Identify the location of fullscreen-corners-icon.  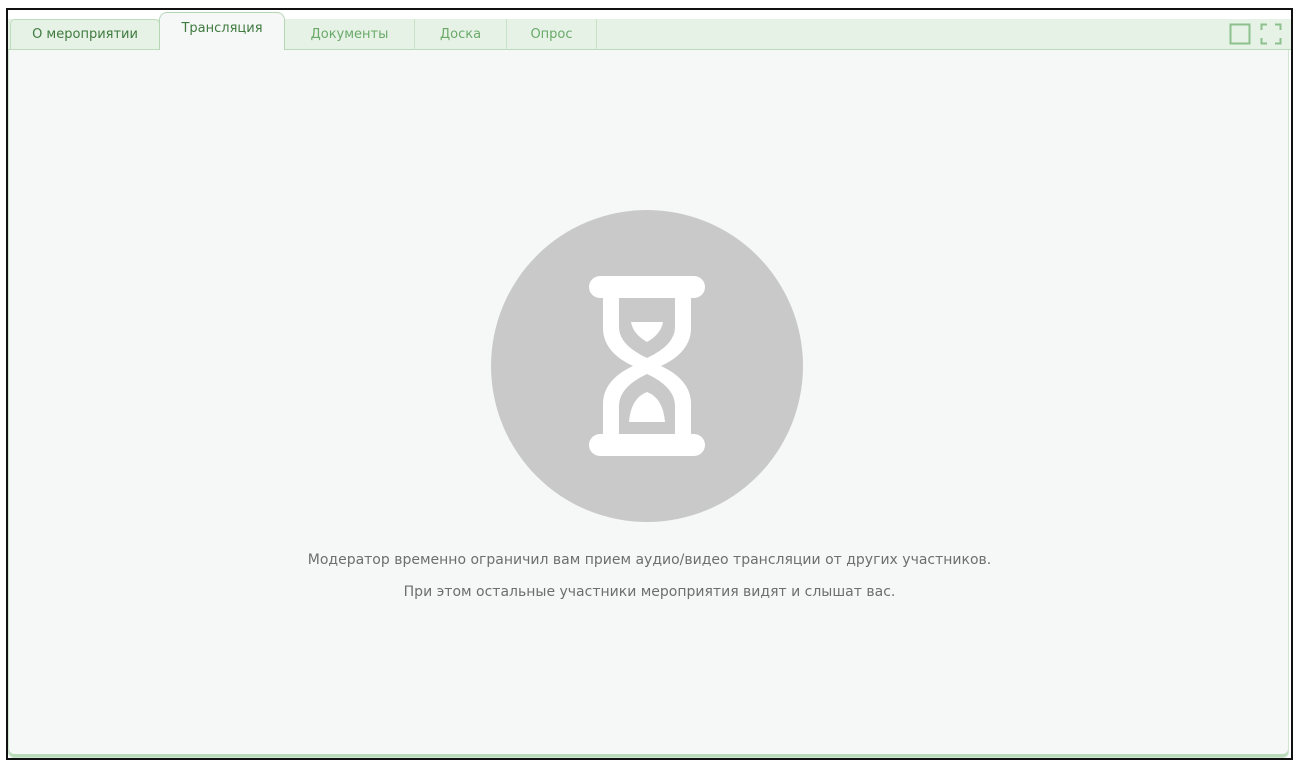
(1271, 34).